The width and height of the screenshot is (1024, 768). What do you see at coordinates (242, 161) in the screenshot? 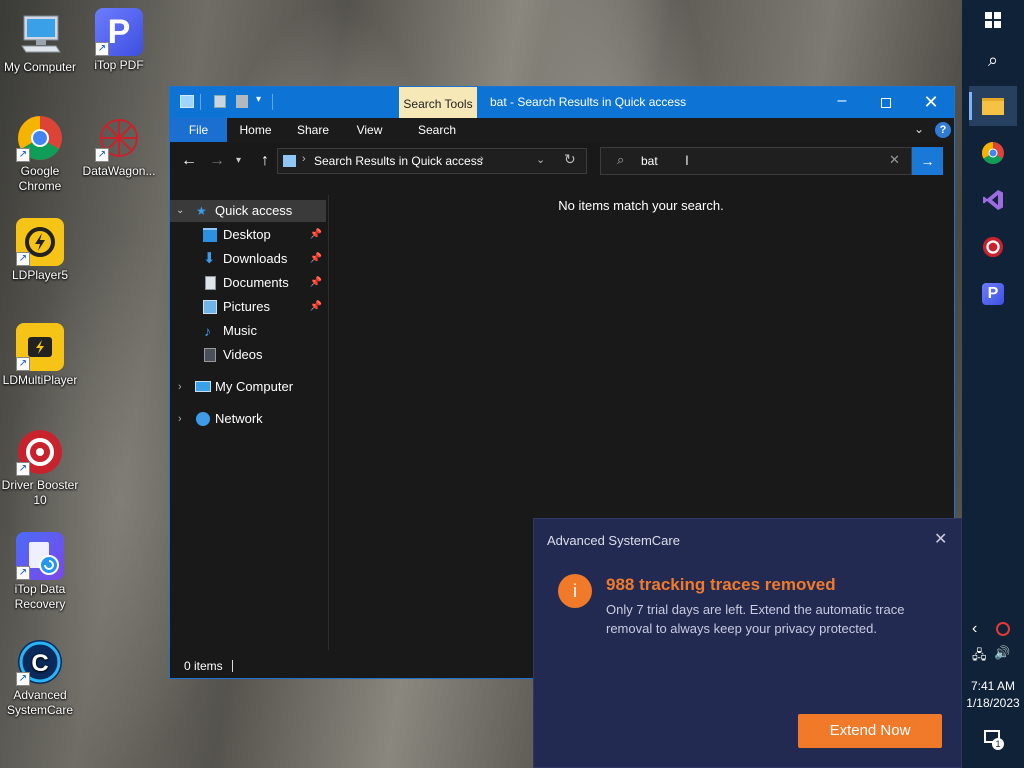
I see `recent-locations-chevron-icon: ▾` at bounding box center [242, 161].